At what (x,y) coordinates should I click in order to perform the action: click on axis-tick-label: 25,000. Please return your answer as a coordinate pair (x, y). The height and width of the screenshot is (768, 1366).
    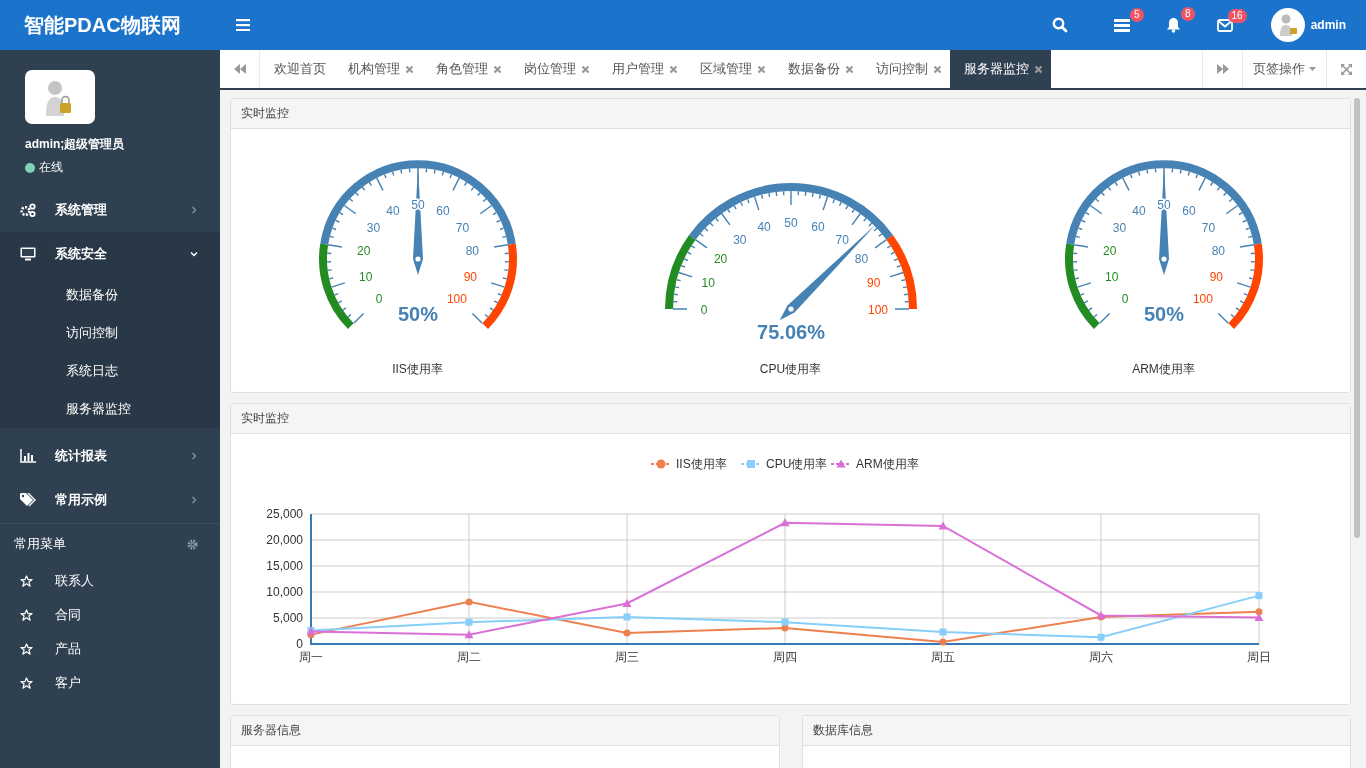
    Looking at the image, I should click on (284, 514).